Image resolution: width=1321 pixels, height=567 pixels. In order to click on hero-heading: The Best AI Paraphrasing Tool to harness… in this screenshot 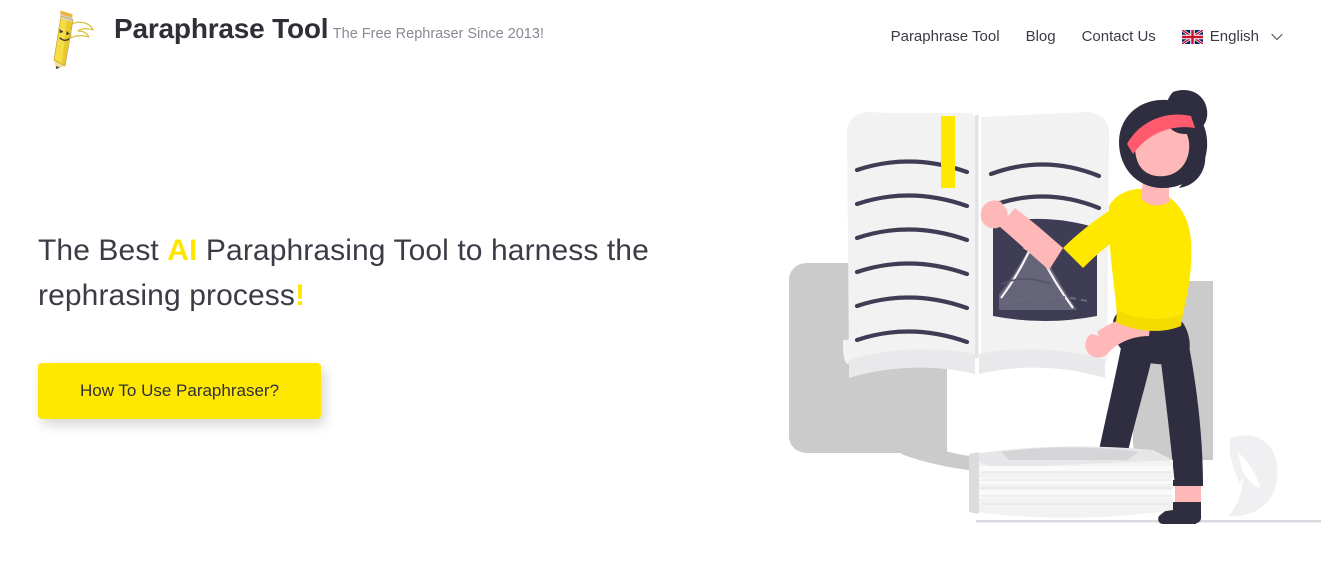, I will do `click(358, 273)`.